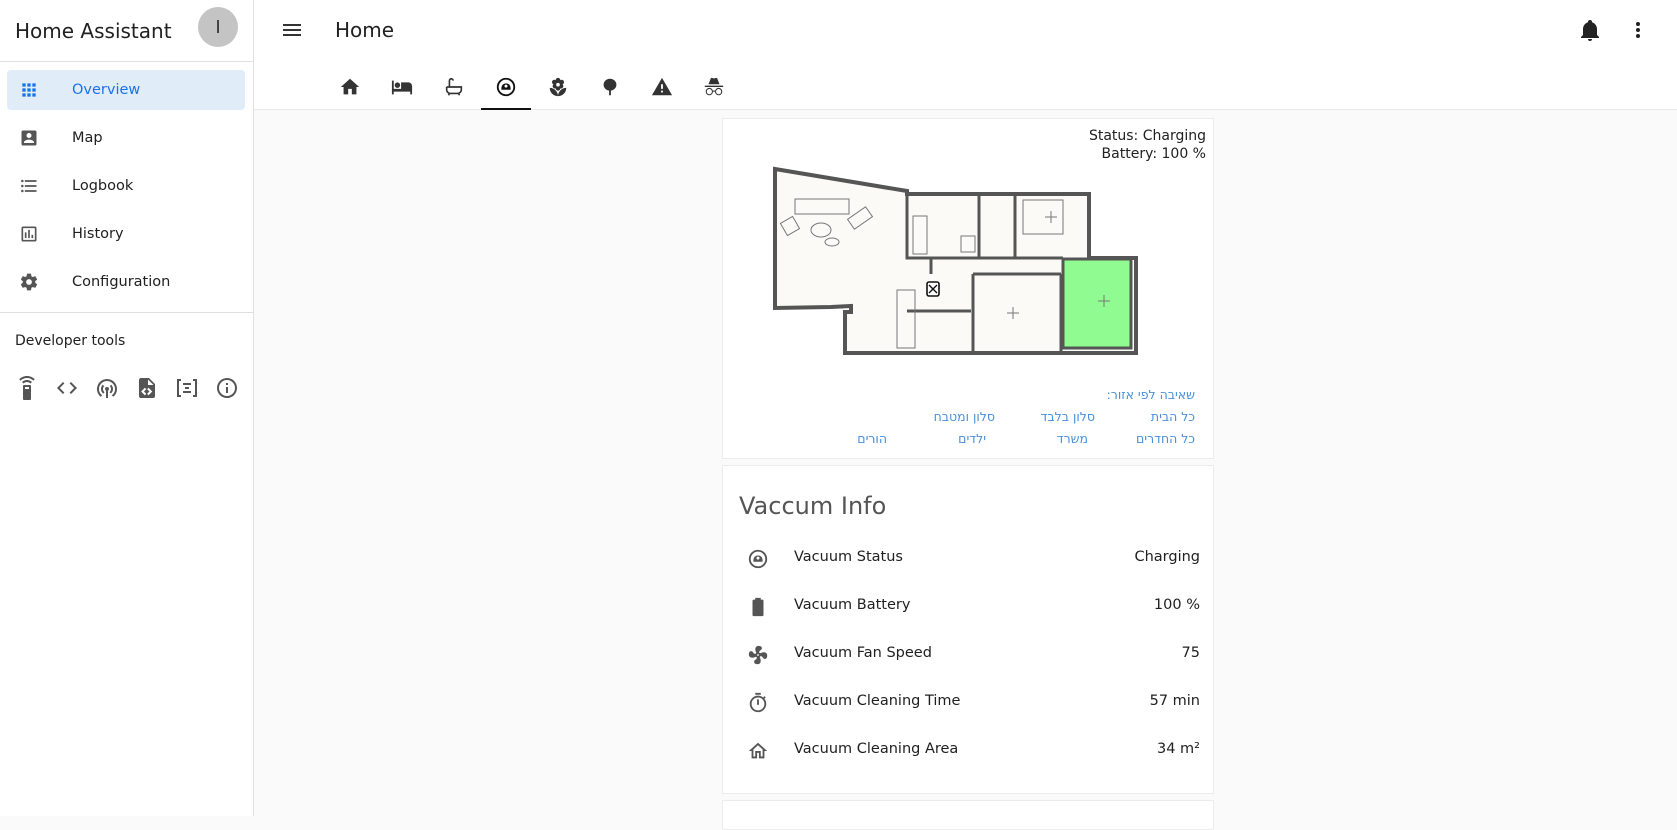 The width and height of the screenshot is (1677, 830). I want to click on home-outline-icon, so click(758, 750).